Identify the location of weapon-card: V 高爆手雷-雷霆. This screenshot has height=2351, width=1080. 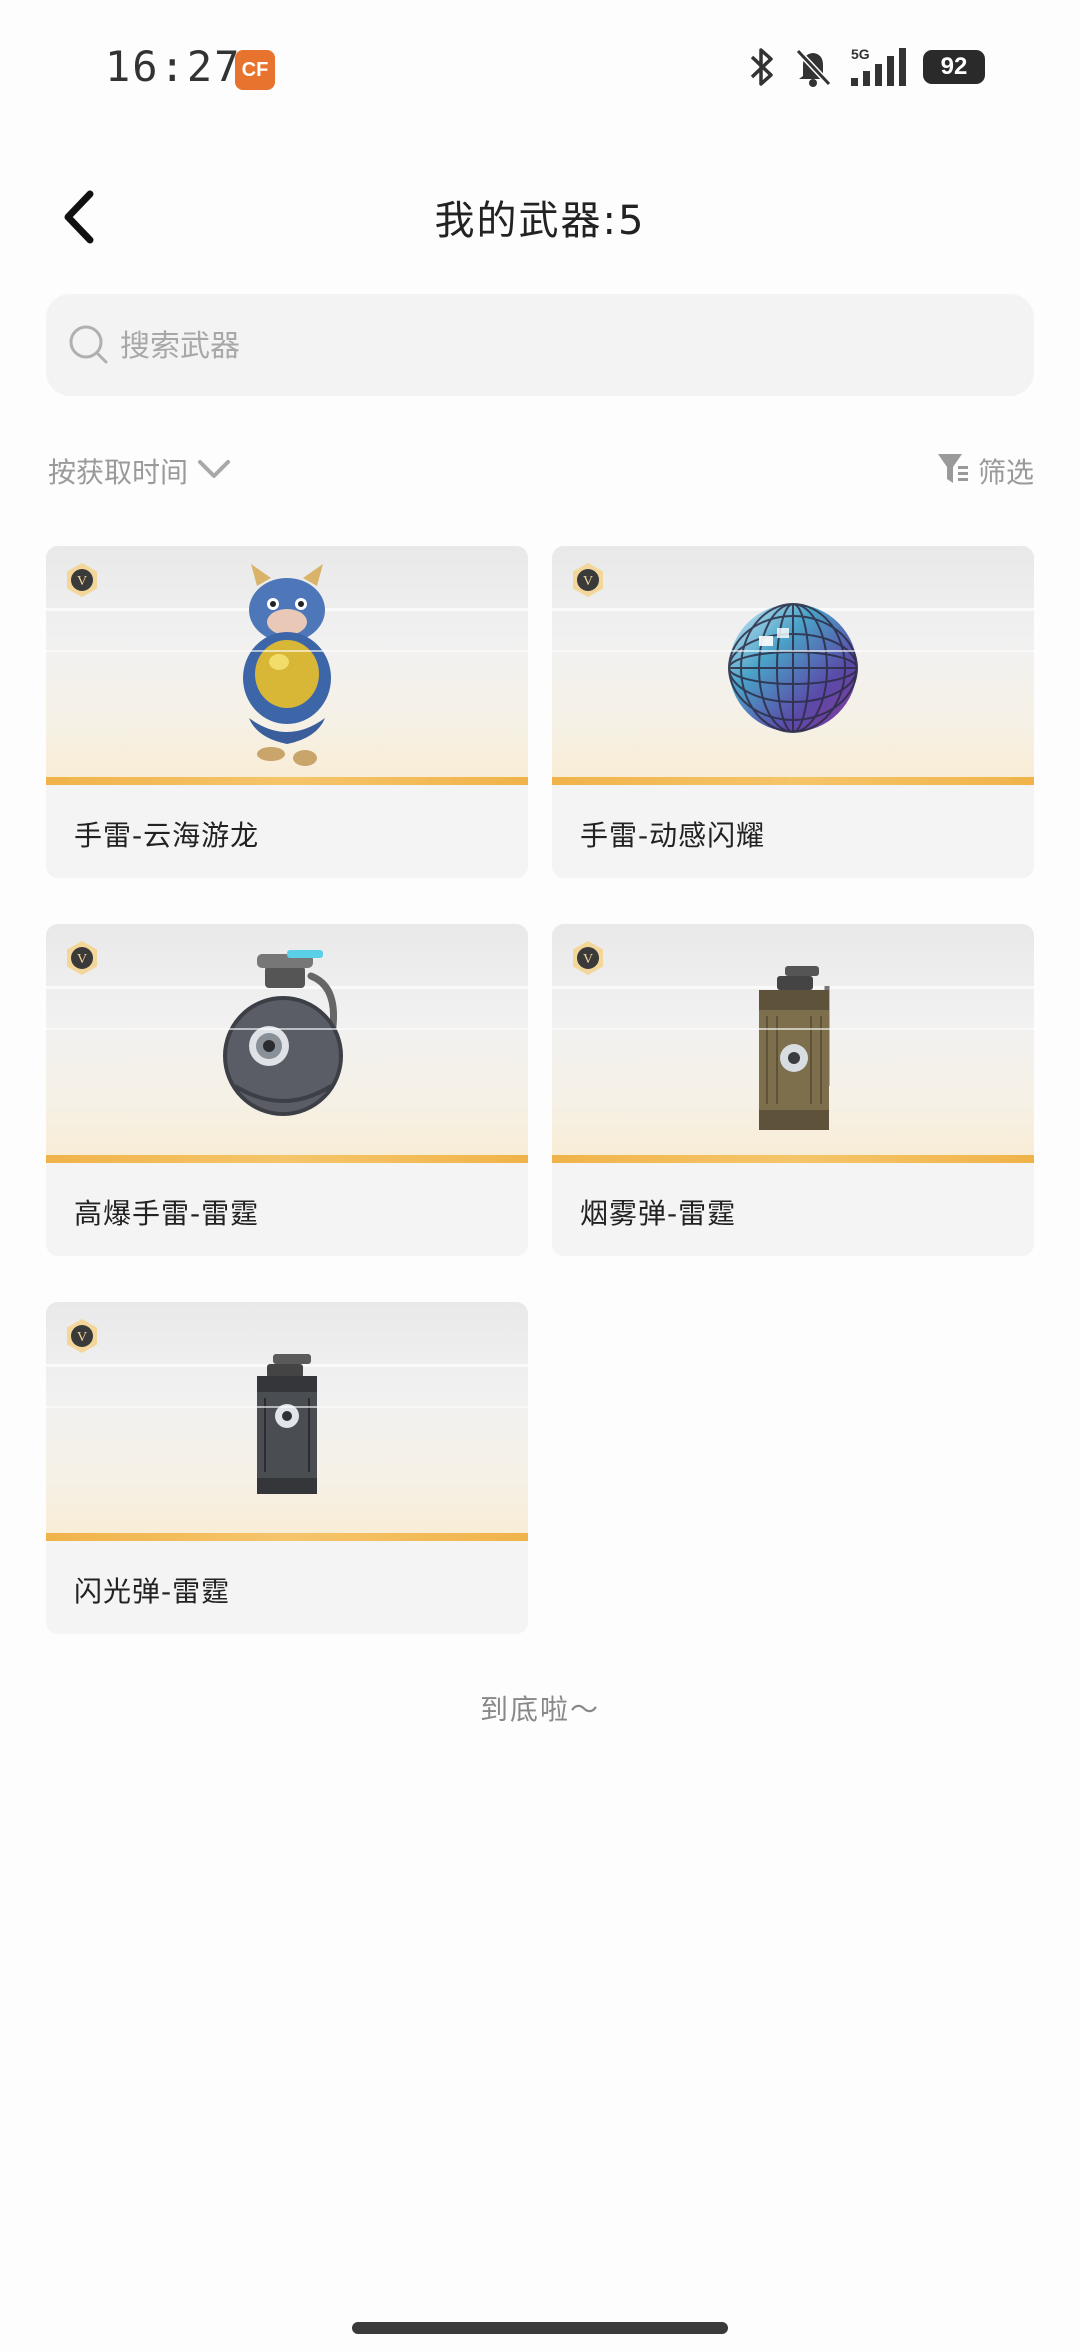
(287, 1090).